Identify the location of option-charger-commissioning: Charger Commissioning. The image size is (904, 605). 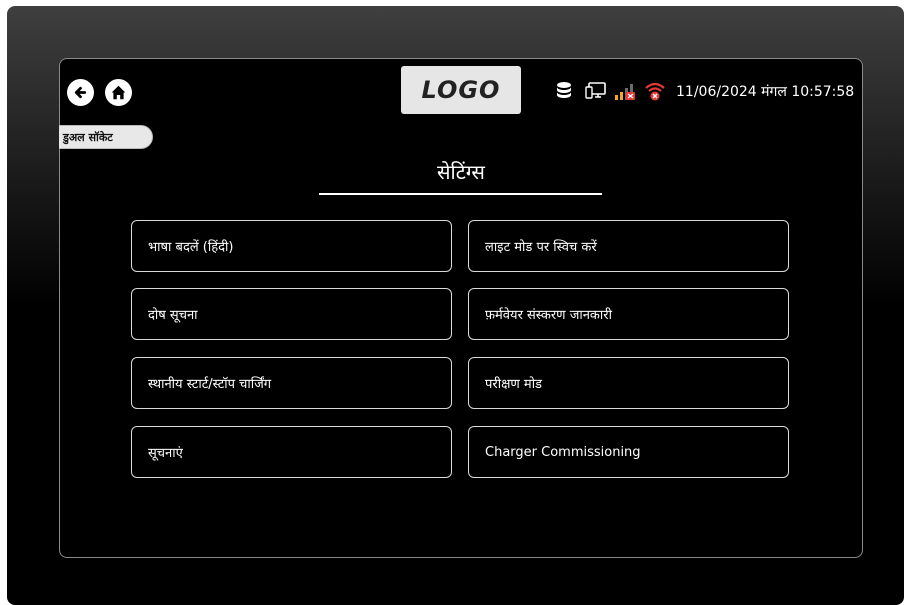
(628, 452).